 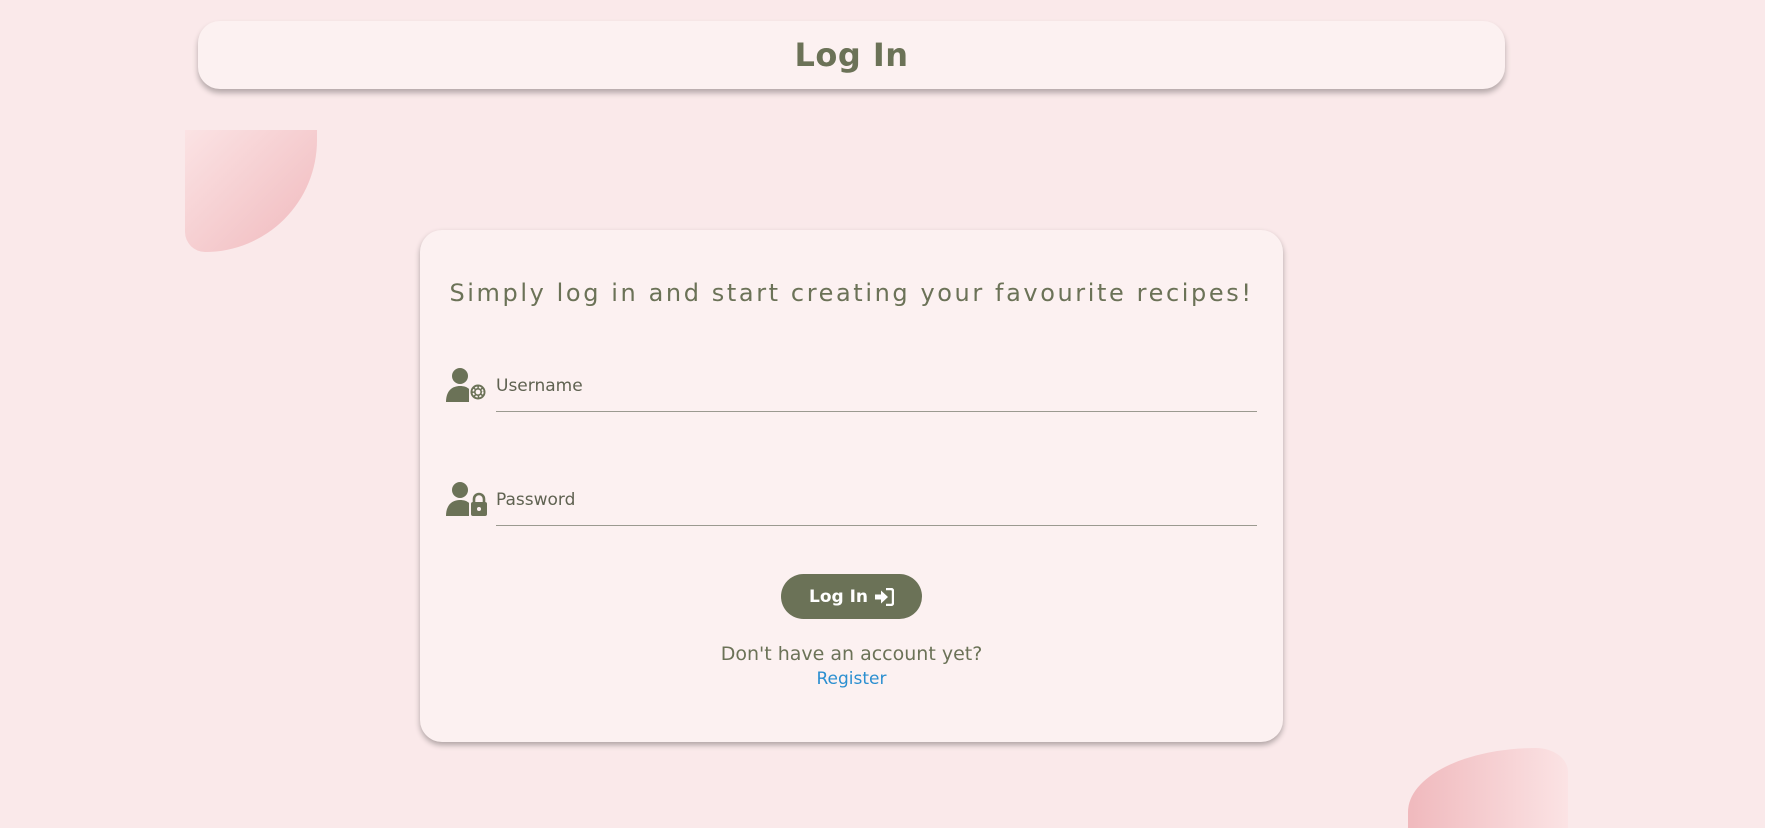 I want to click on user-lock-icon, so click(x=466, y=499).